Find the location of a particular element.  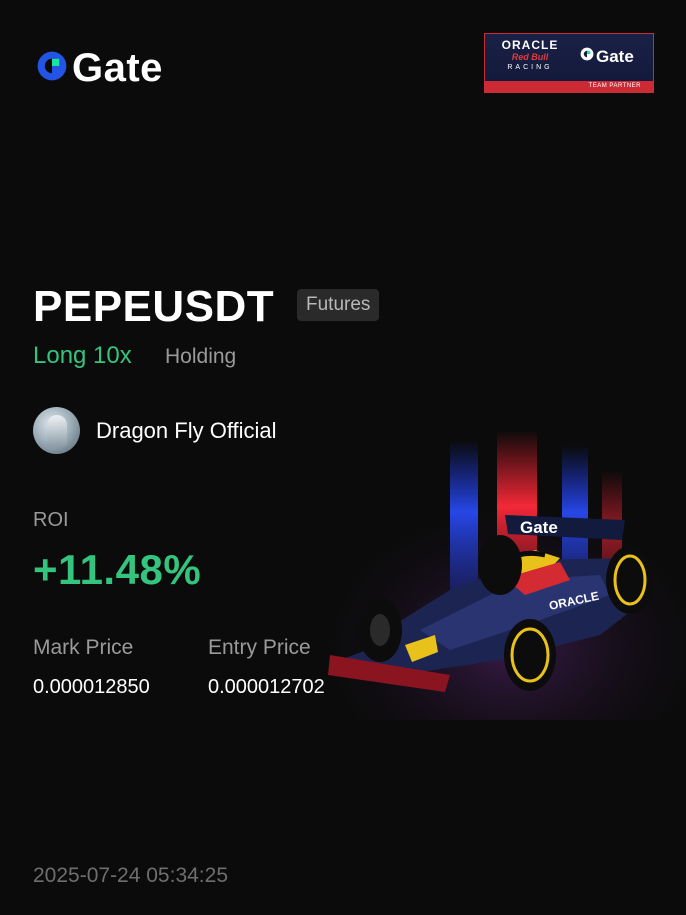

mark-price-label: Mark Price is located at coordinates (83, 647).